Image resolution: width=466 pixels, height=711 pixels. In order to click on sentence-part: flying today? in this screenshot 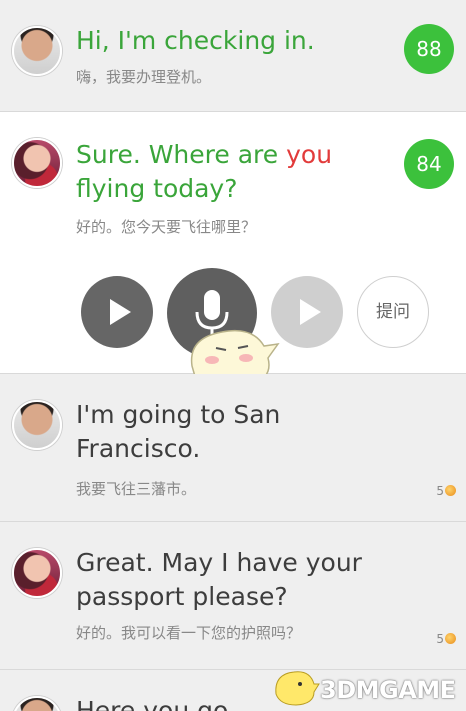, I will do `click(157, 188)`.